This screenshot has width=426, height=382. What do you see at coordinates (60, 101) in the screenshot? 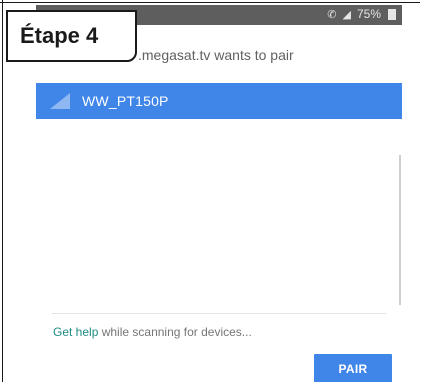
I see `signal-strength-icon` at bounding box center [60, 101].